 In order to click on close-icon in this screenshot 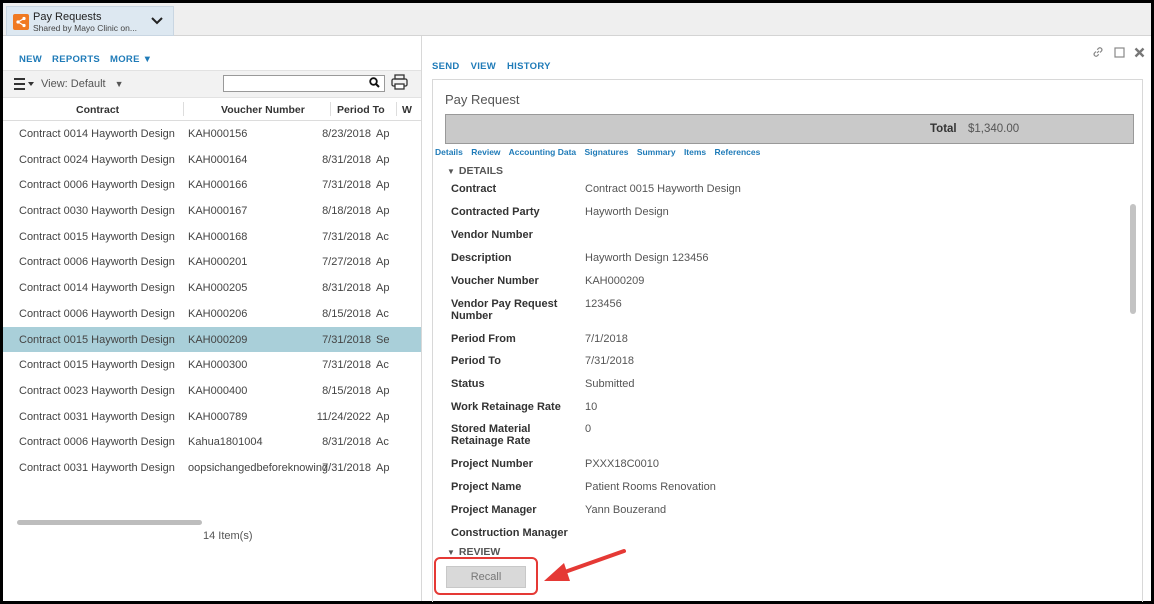, I will do `click(1139, 54)`.